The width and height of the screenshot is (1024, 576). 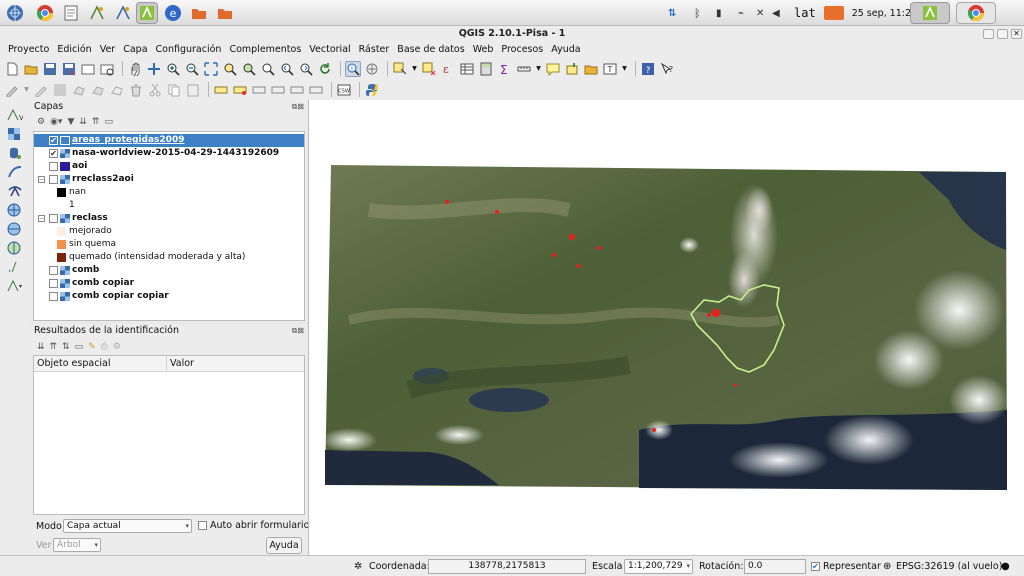 I want to click on add-group-icon: ◉▾, so click(x=56, y=122).